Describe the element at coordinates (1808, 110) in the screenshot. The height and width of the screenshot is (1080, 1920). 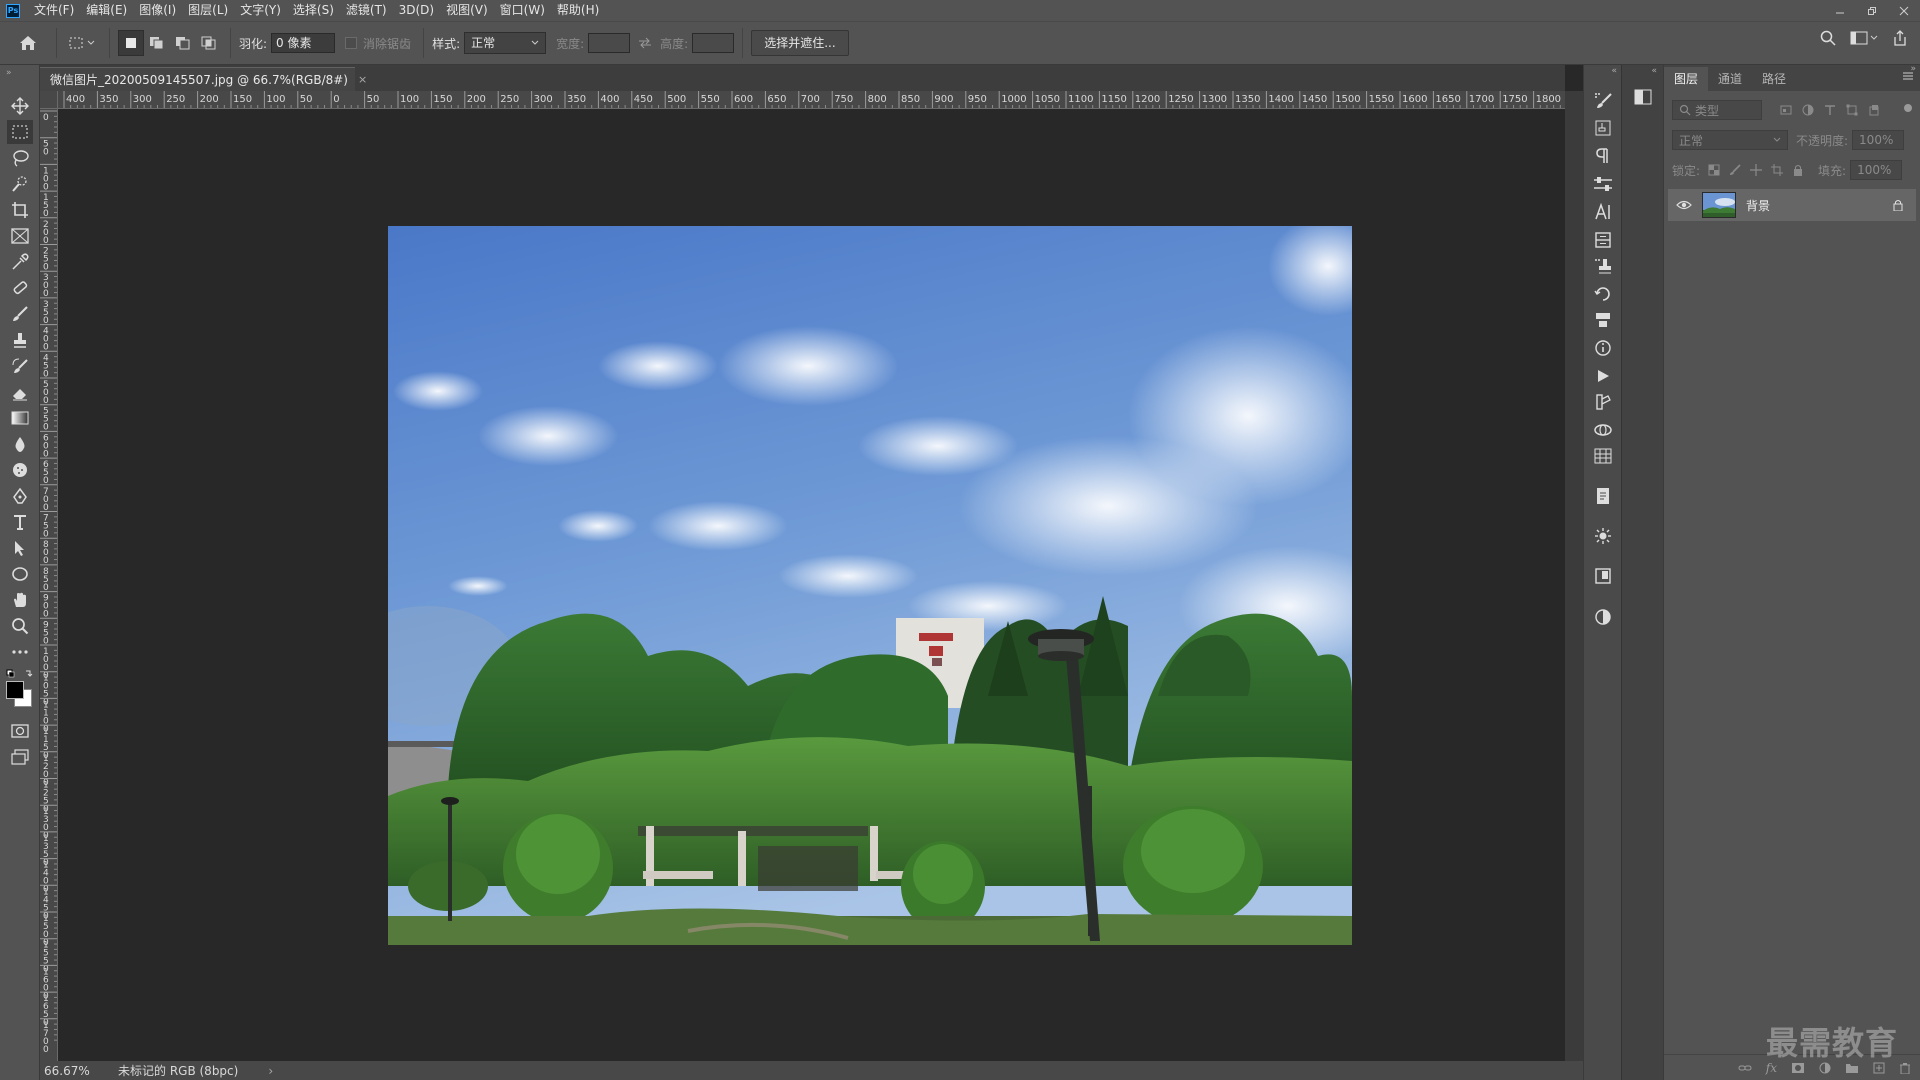
I see `adjustment-filter-icon` at that location.